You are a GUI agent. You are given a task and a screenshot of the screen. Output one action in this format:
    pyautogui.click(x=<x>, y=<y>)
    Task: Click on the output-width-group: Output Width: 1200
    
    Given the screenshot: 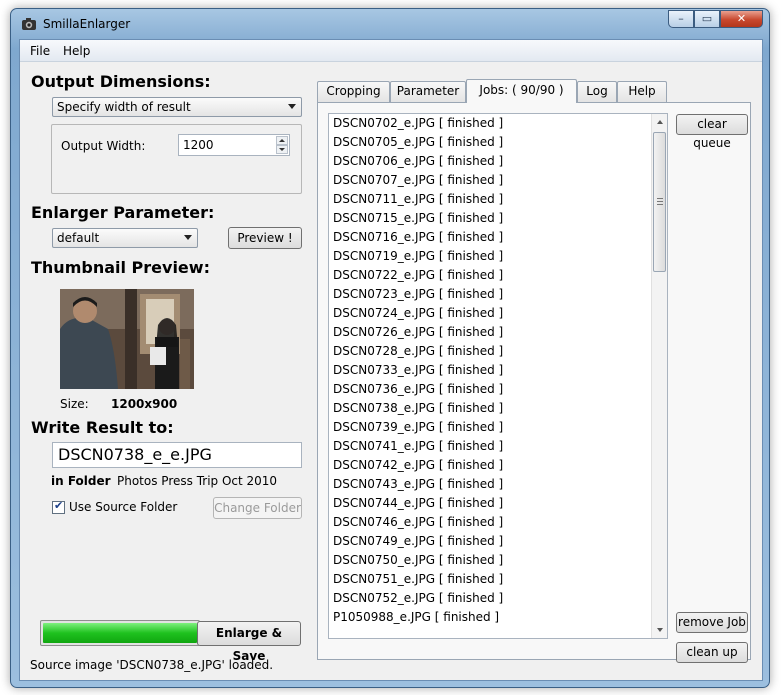 What is the action you would take?
    pyautogui.click(x=176, y=159)
    